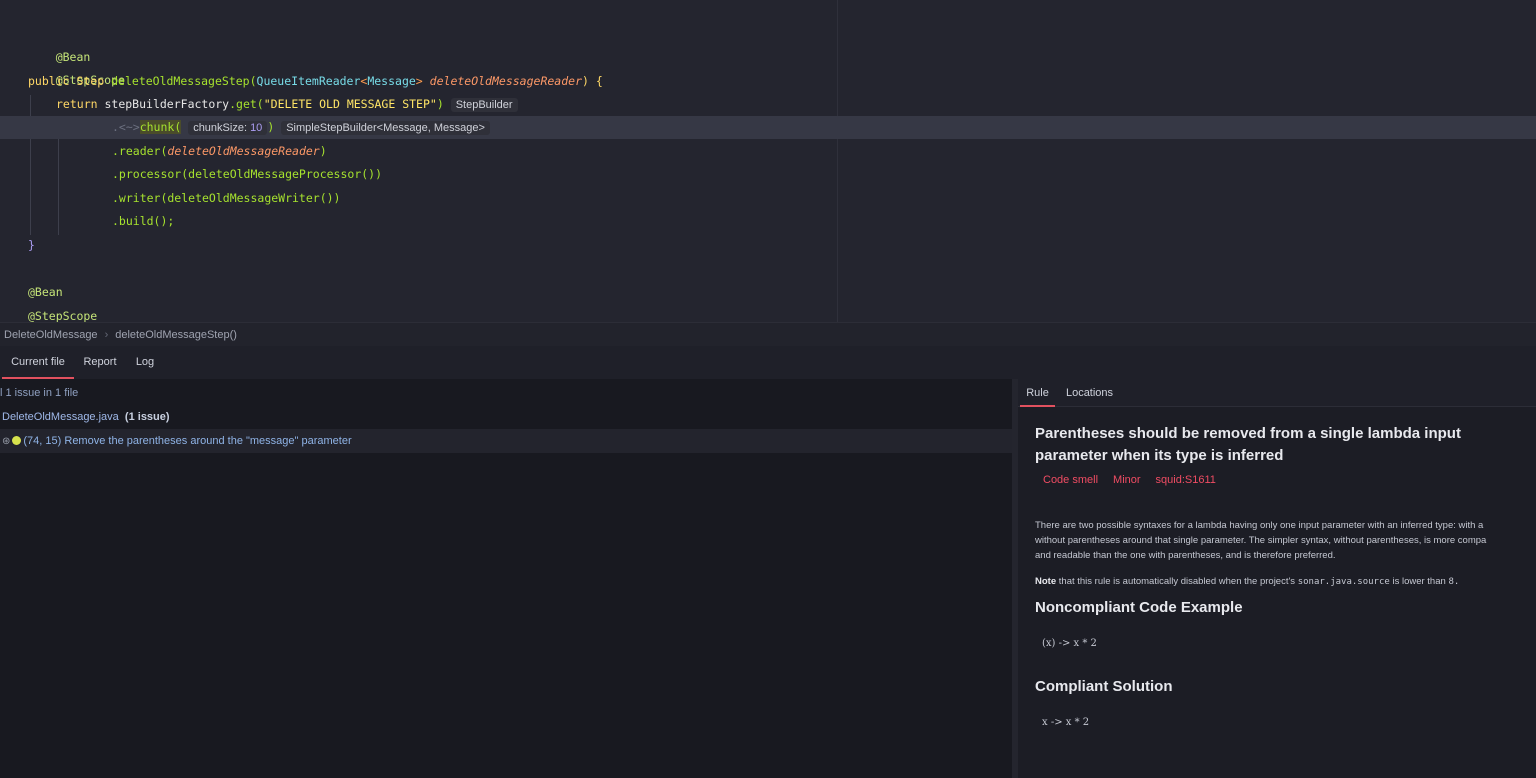 The height and width of the screenshot is (778, 1536). Describe the element at coordinates (145, 362) in the screenshot. I see `tab-log: Log` at that location.